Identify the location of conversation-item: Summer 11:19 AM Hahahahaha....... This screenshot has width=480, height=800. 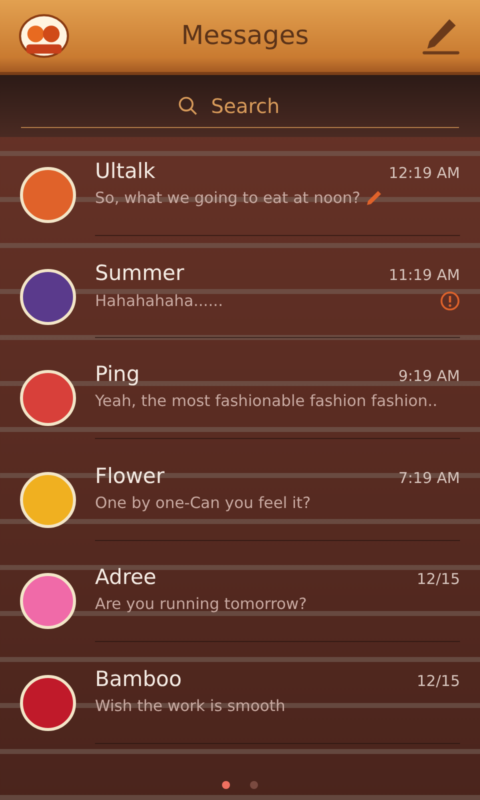
(240, 299).